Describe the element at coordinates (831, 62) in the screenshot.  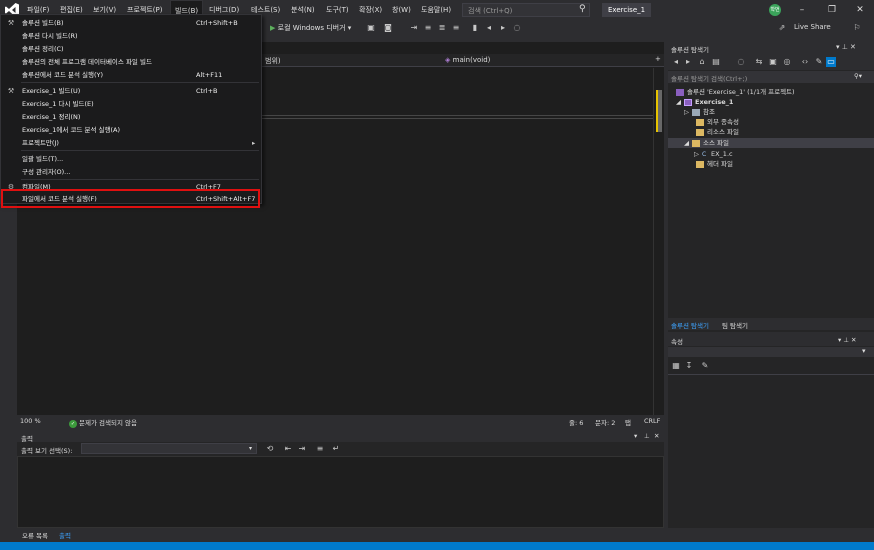
I see `preview-icon: ▭` at that location.